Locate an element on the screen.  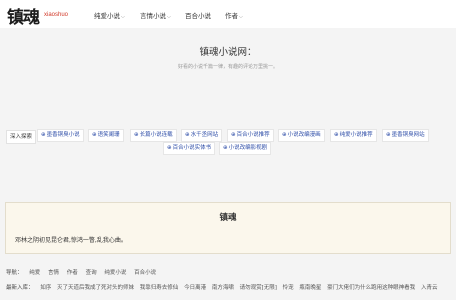
nav-item-yanqing: 言情小说⌵ is located at coordinates (155, 15).